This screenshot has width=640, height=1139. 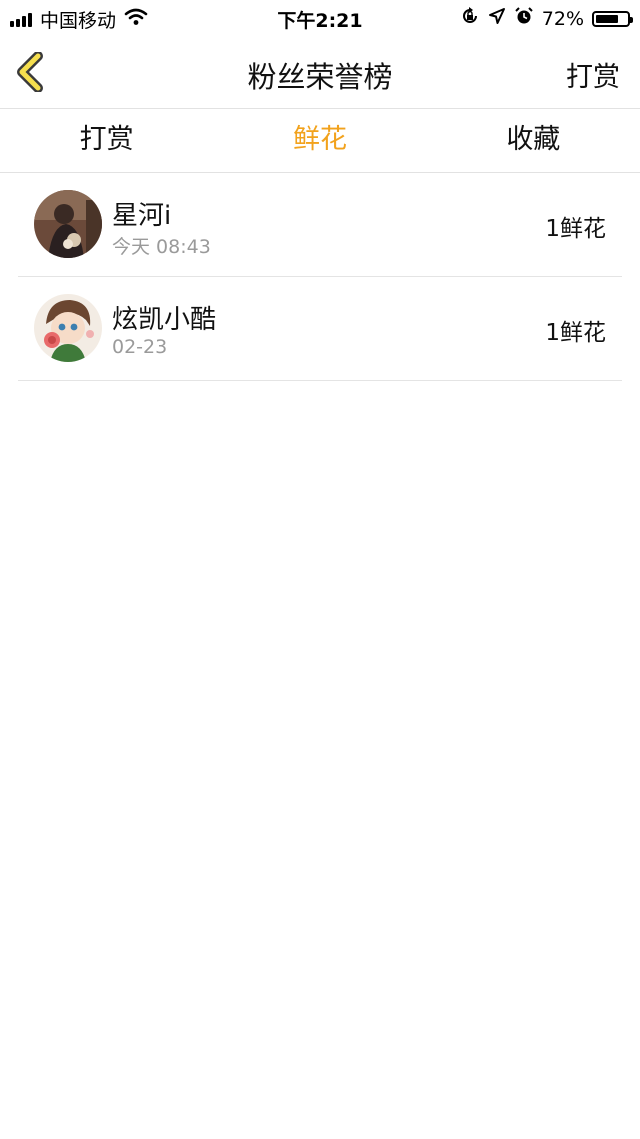 I want to click on battery-icon, so click(x=612, y=18).